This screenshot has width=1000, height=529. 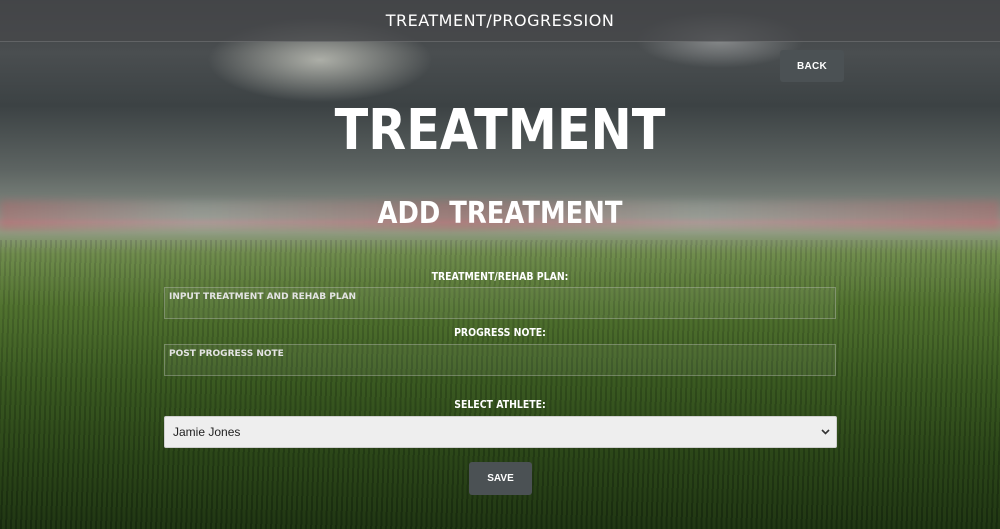 I want to click on progress-note-label: PROGRESS NOTE:, so click(x=500, y=332).